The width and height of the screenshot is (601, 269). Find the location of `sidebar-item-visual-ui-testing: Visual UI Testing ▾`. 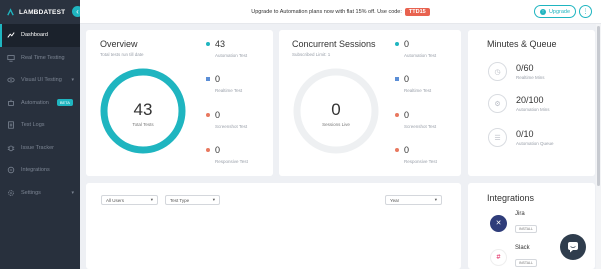

sidebar-item-visual-ui-testing: Visual UI Testing ▾ is located at coordinates (40, 80).